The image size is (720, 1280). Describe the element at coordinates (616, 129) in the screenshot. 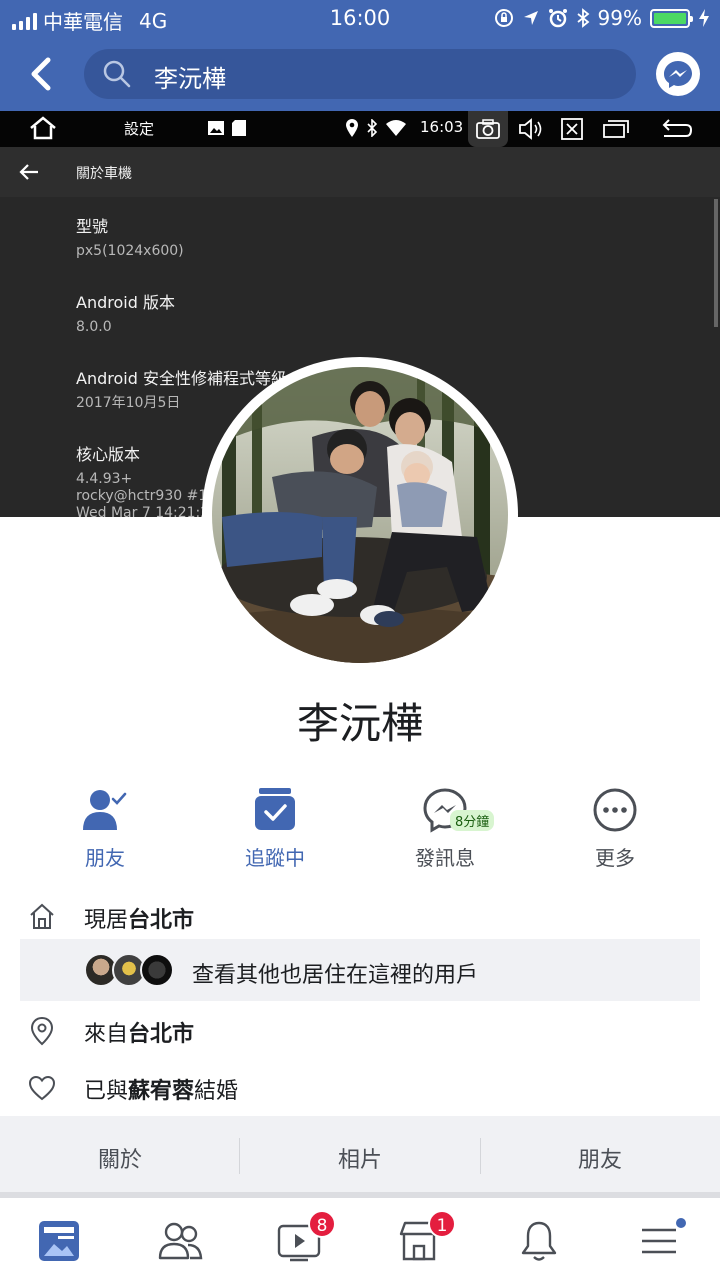

I see `recents-icon` at that location.